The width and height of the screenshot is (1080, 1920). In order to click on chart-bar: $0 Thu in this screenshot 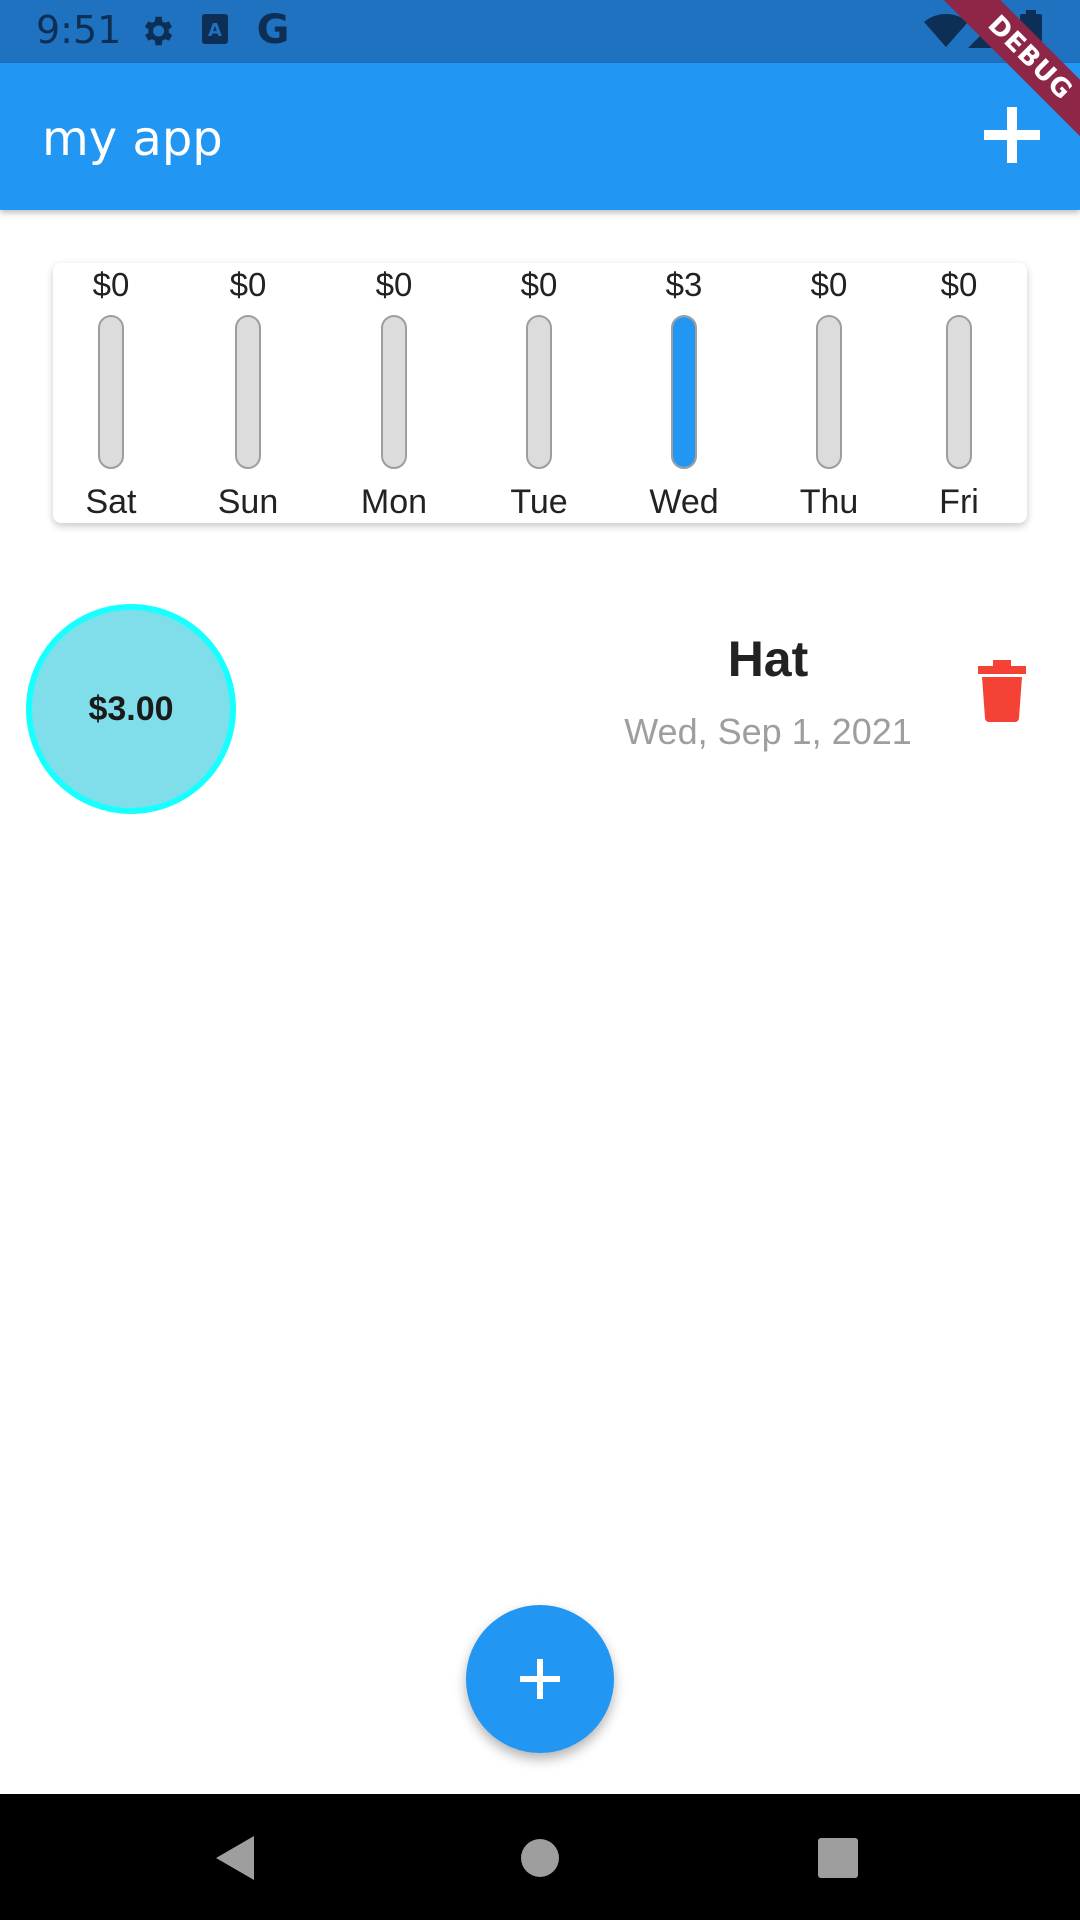, I will do `click(829, 393)`.